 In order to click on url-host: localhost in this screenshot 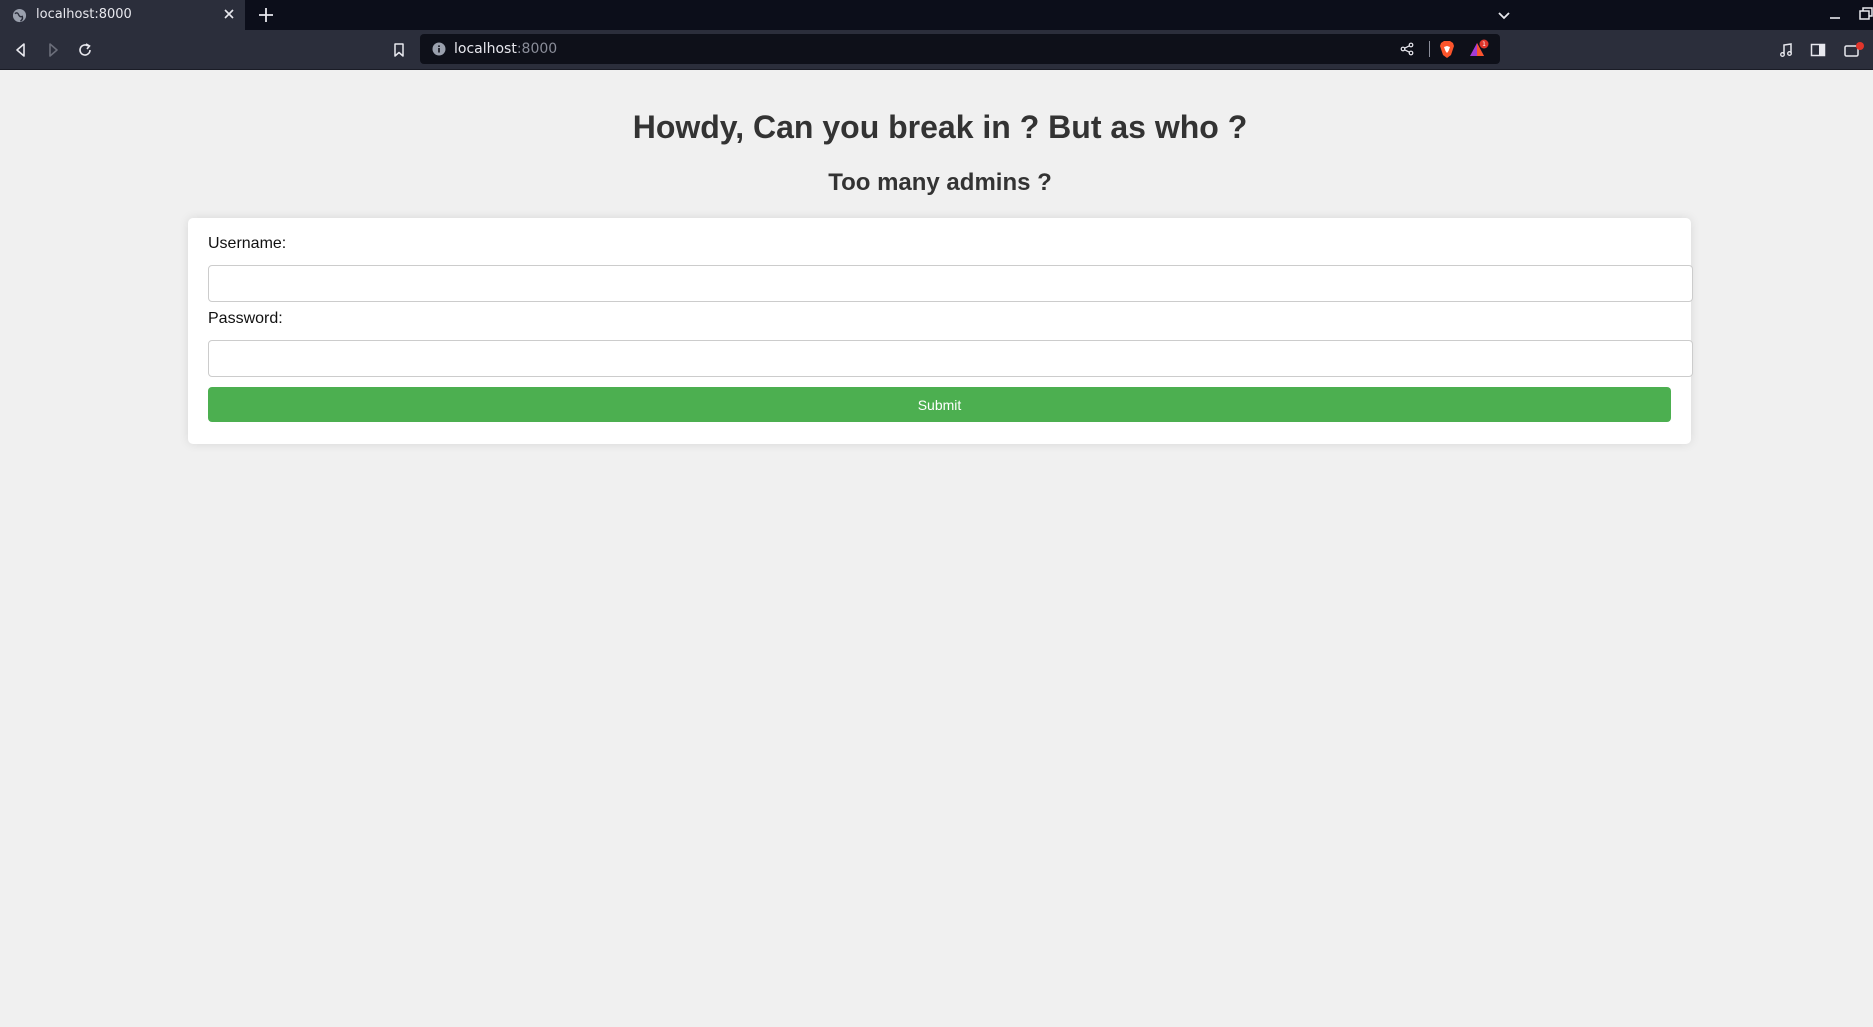, I will do `click(485, 49)`.